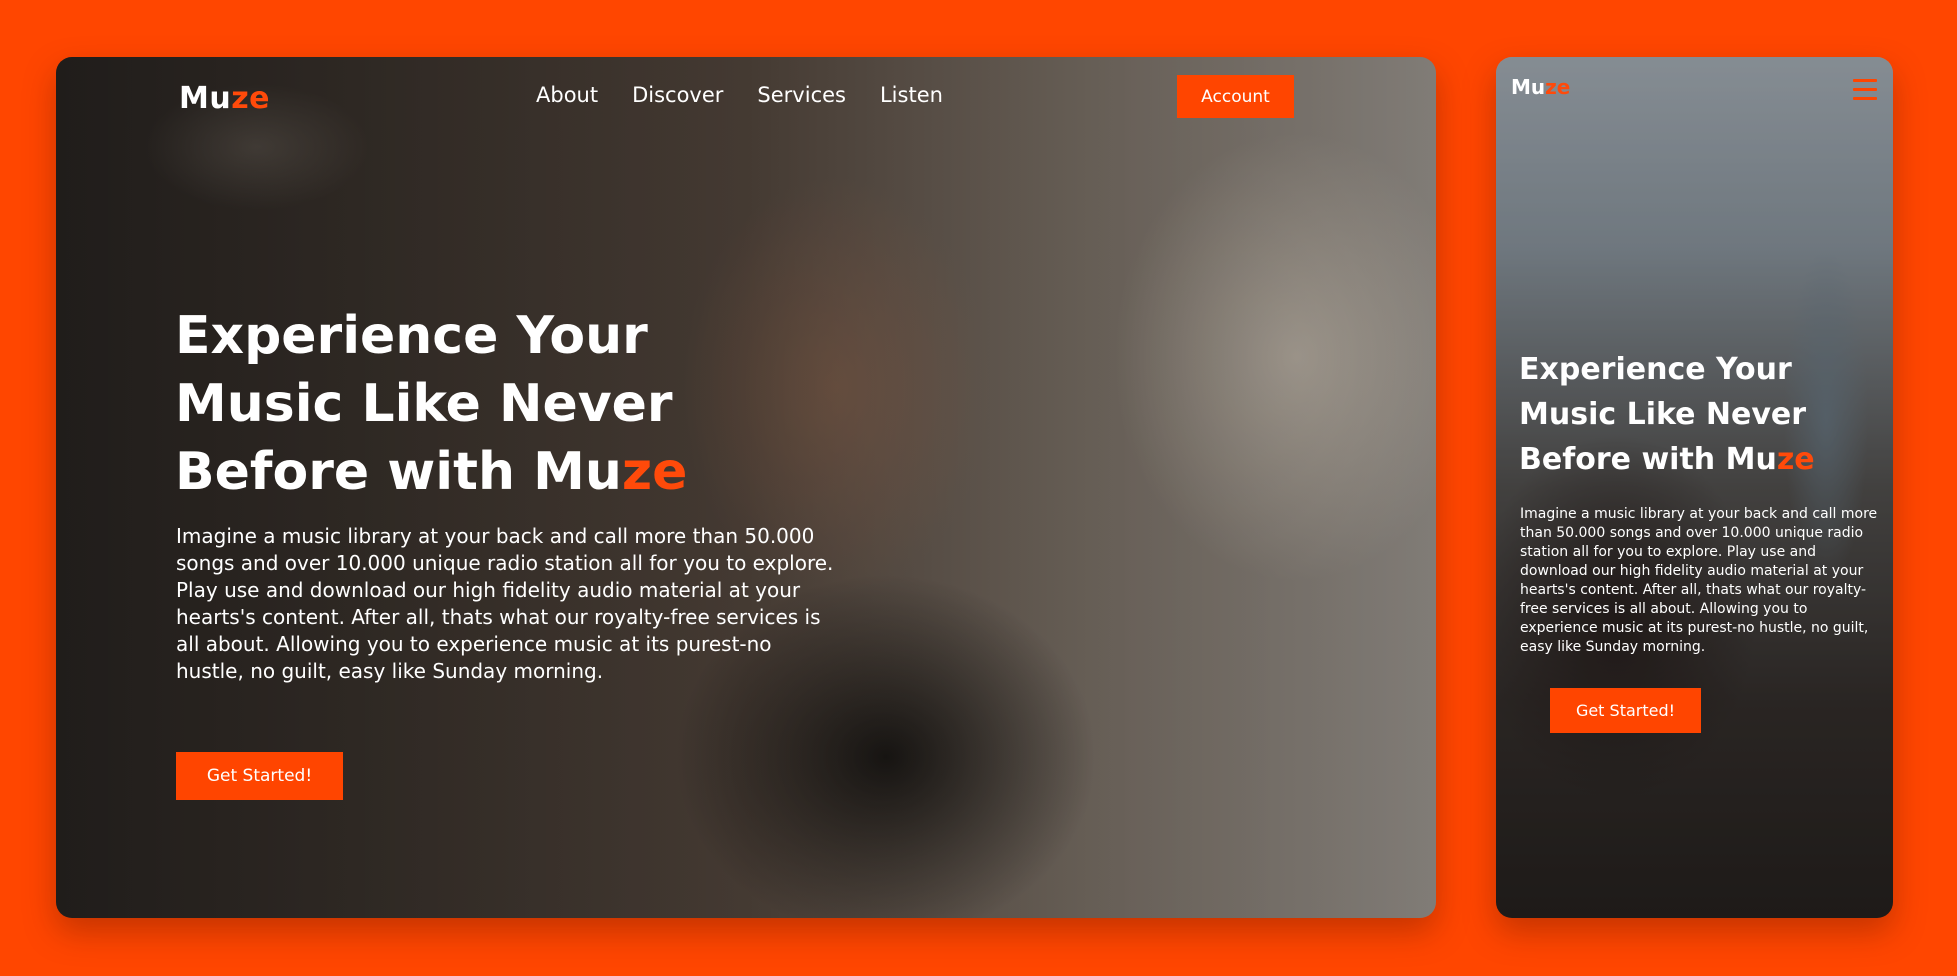 This screenshot has width=1957, height=976. I want to click on hero-title-line-1: Experience Your, so click(411, 336).